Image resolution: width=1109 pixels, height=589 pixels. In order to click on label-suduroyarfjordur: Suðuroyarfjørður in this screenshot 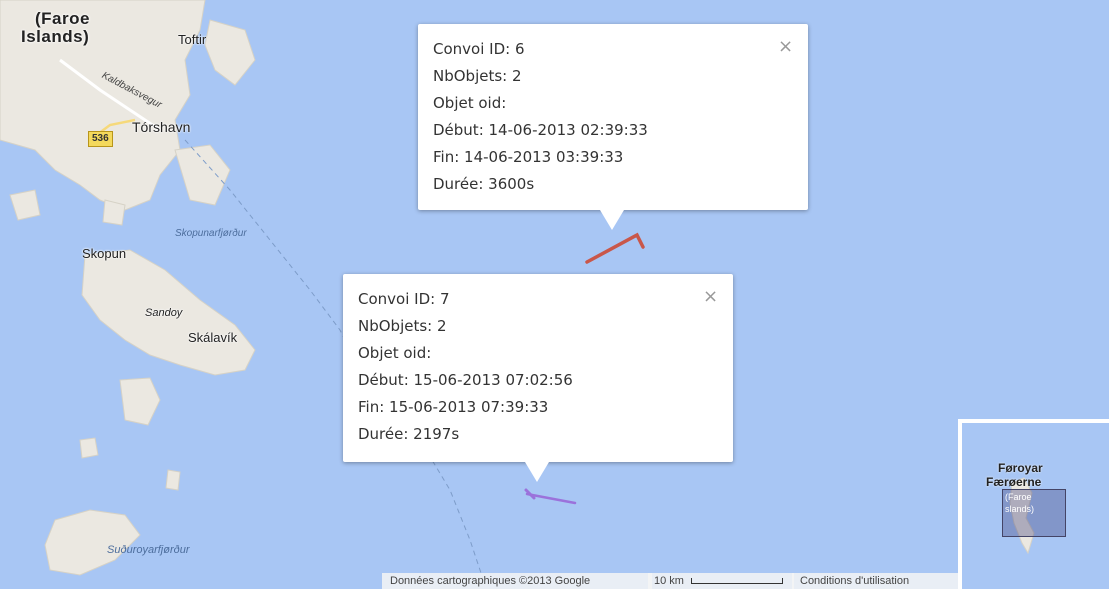, I will do `click(148, 550)`.